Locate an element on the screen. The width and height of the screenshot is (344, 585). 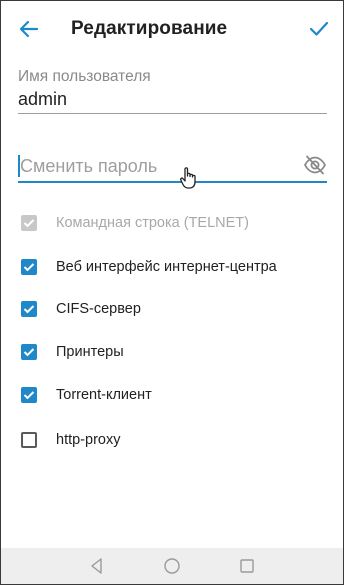
arrow-left-icon is located at coordinates (29, 29).